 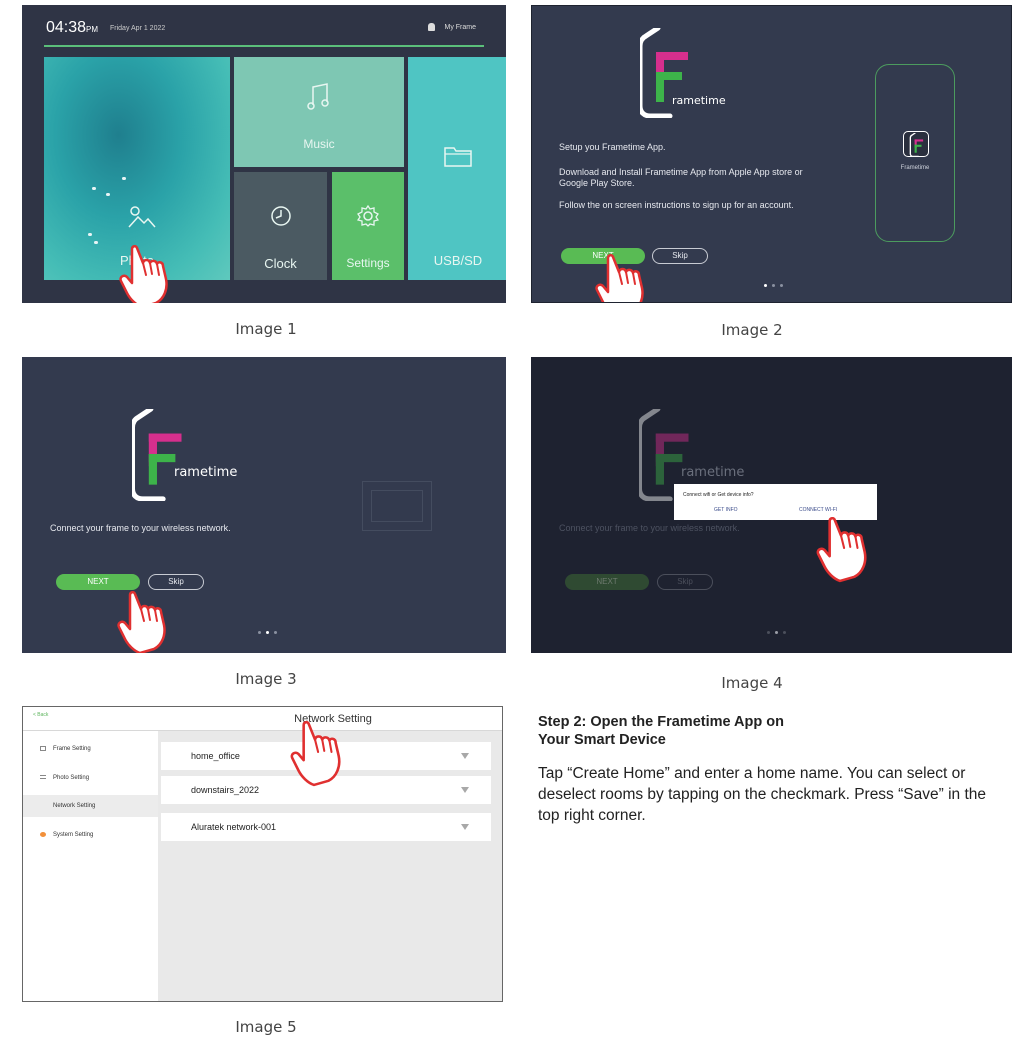 What do you see at coordinates (451, 27) in the screenshot?
I see `user-profile: My Frame` at bounding box center [451, 27].